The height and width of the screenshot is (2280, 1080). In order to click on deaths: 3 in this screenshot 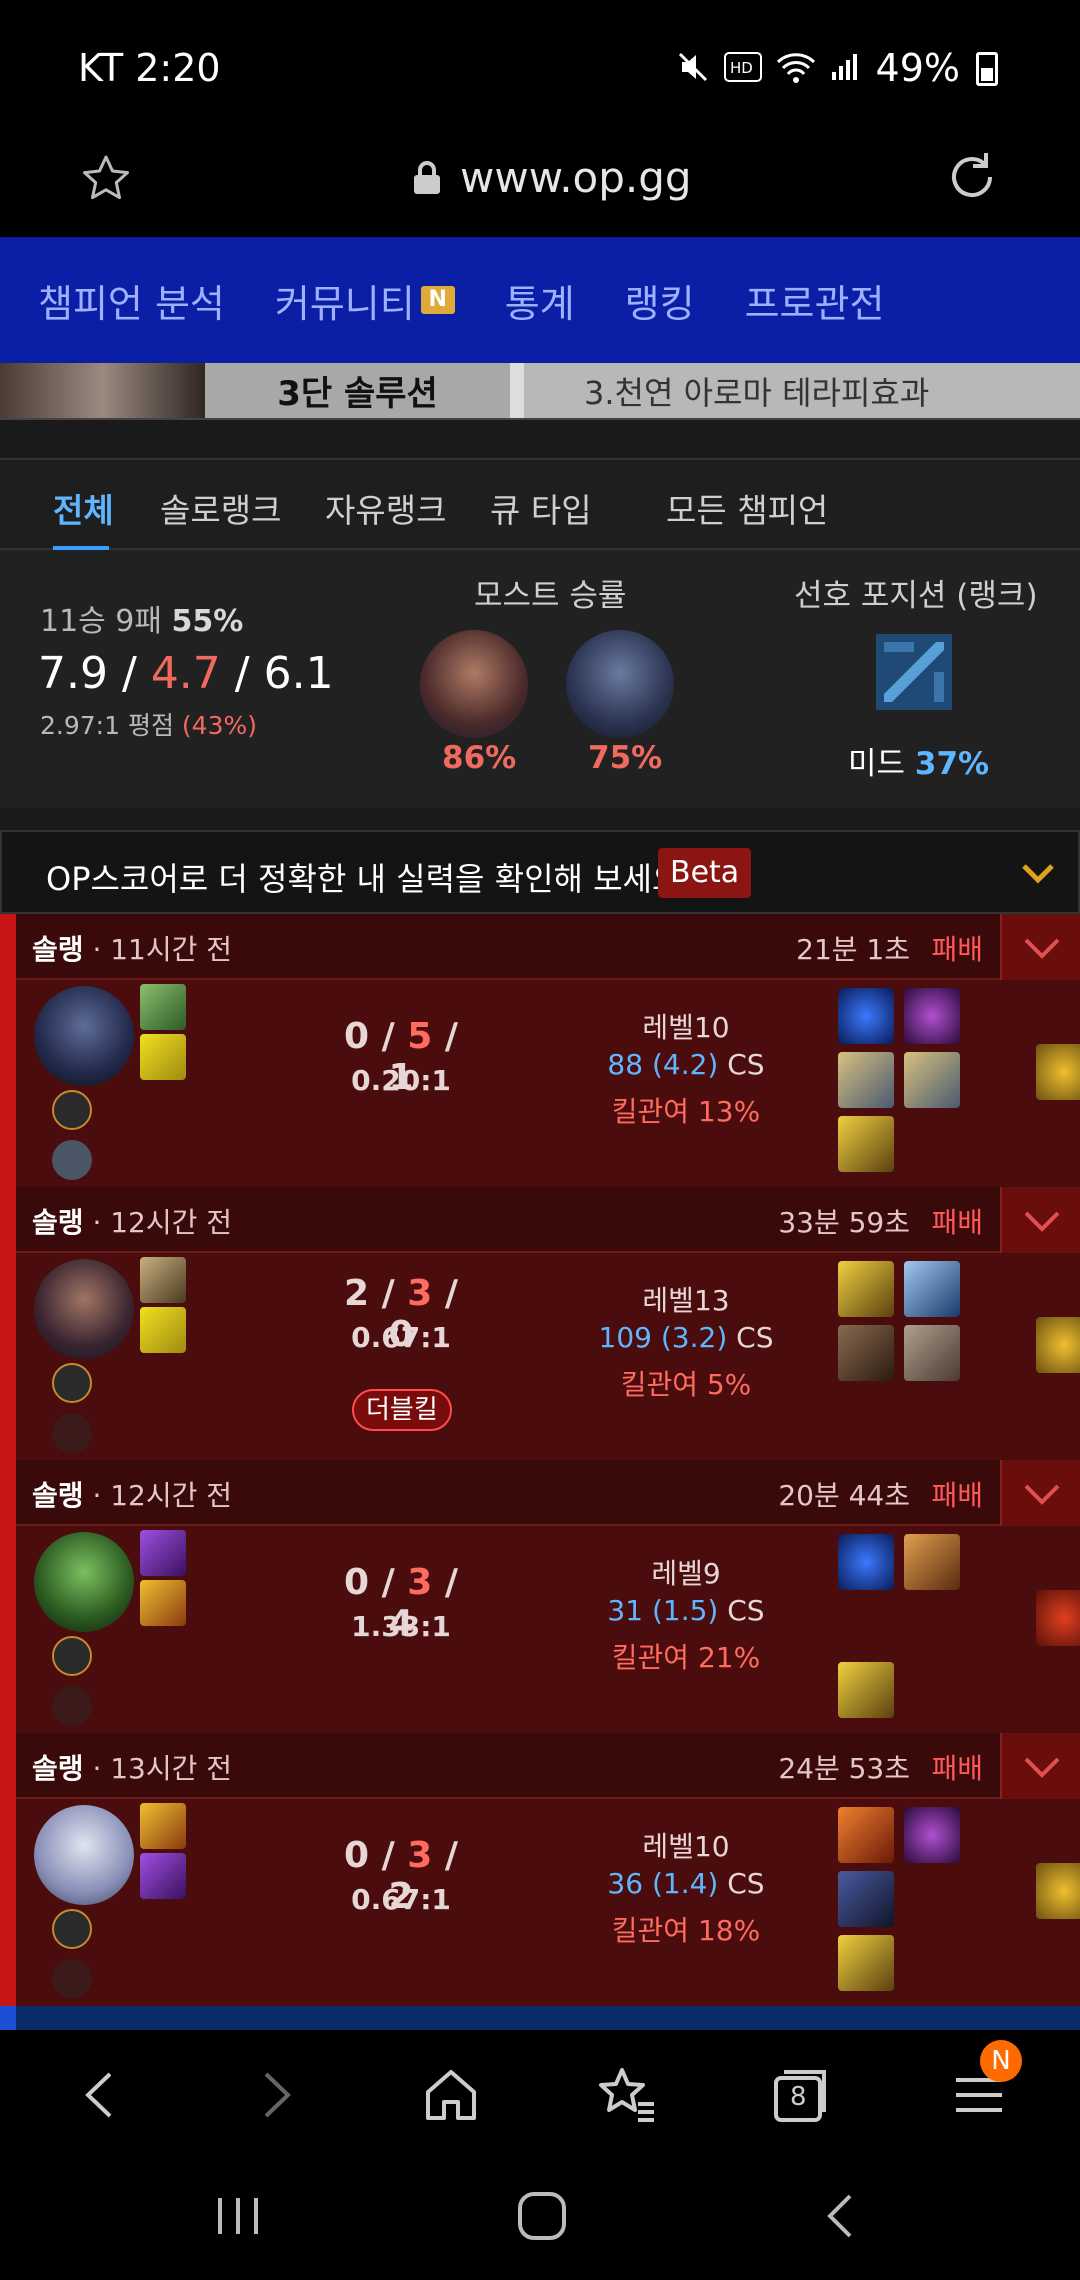, I will do `click(420, 1855)`.